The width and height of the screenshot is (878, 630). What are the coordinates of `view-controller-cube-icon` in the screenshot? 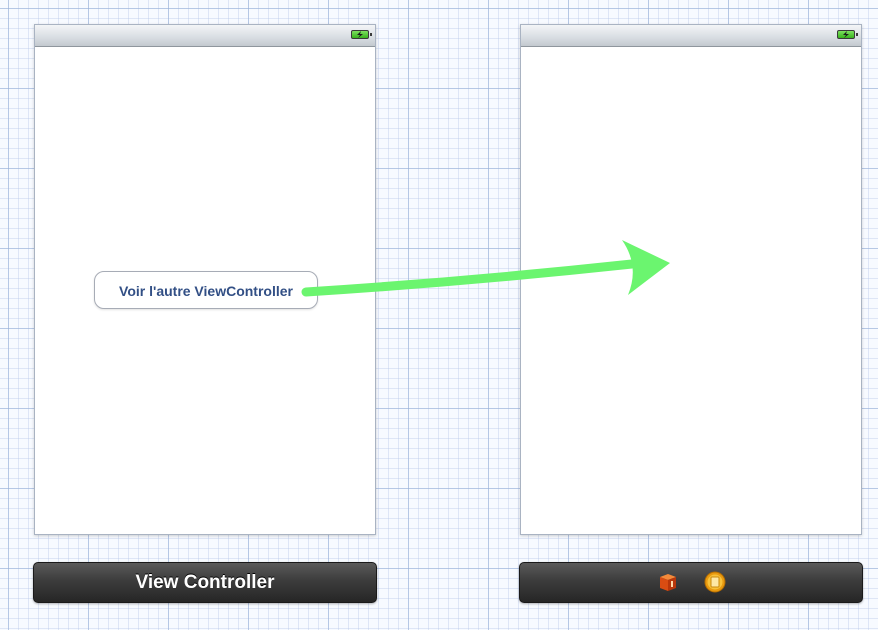 It's located at (668, 582).